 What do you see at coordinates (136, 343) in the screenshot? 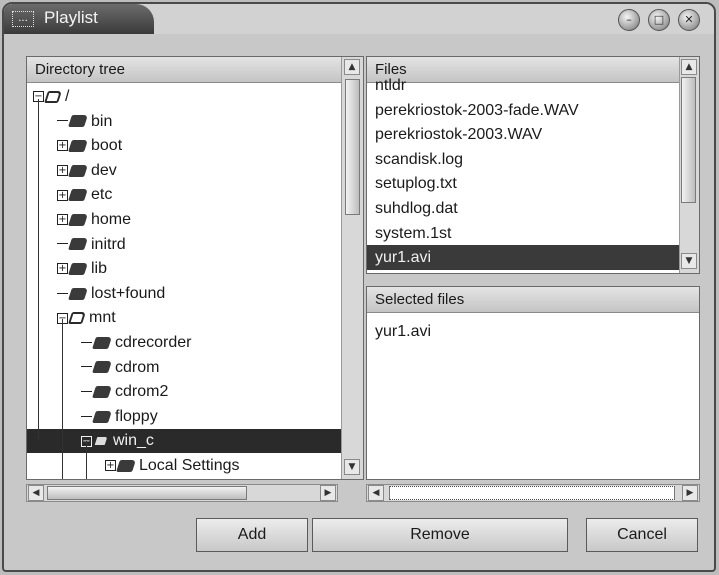
I see `tree-item: cdrecorder` at bounding box center [136, 343].